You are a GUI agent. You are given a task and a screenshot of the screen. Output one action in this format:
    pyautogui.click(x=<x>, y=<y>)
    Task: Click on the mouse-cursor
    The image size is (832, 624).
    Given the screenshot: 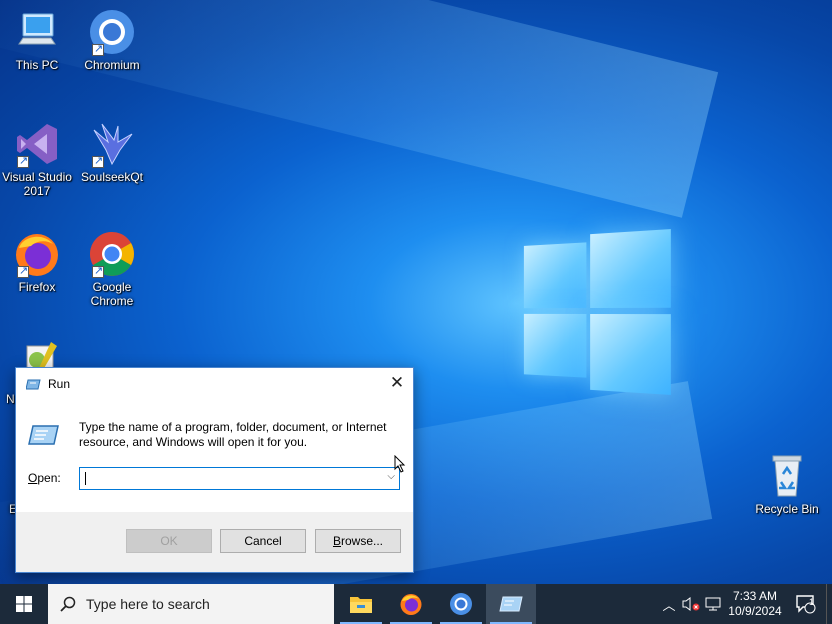 What is the action you would take?
    pyautogui.click(x=400, y=466)
    